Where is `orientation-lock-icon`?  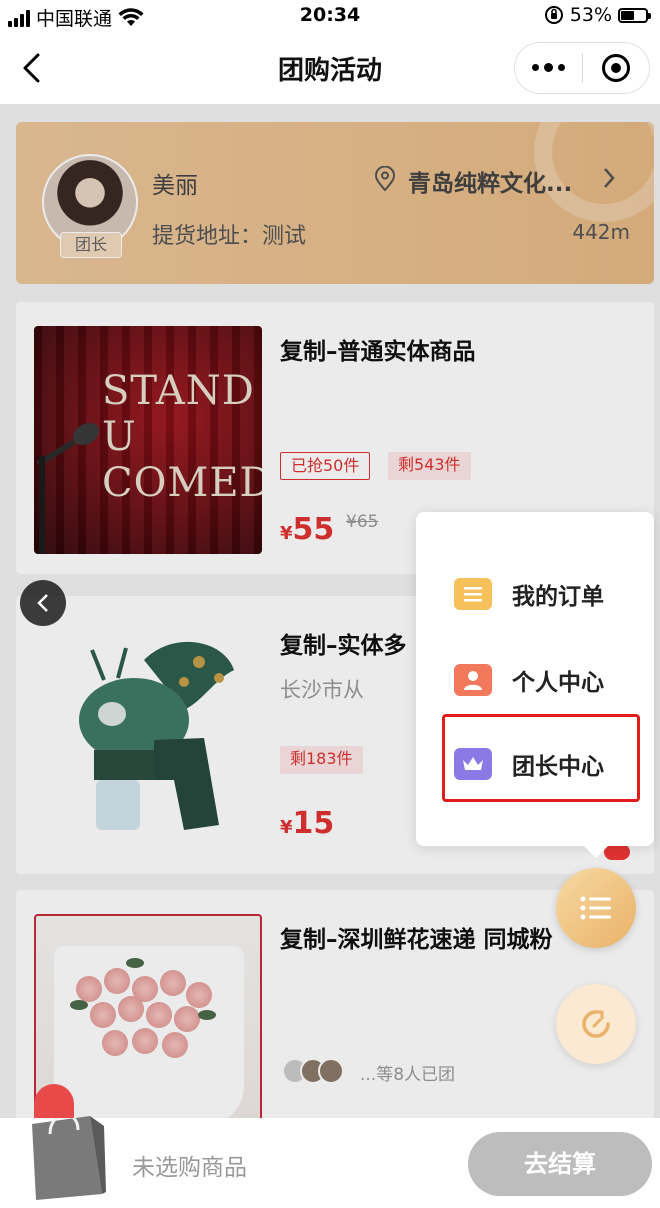
orientation-lock-icon is located at coordinates (553, 15).